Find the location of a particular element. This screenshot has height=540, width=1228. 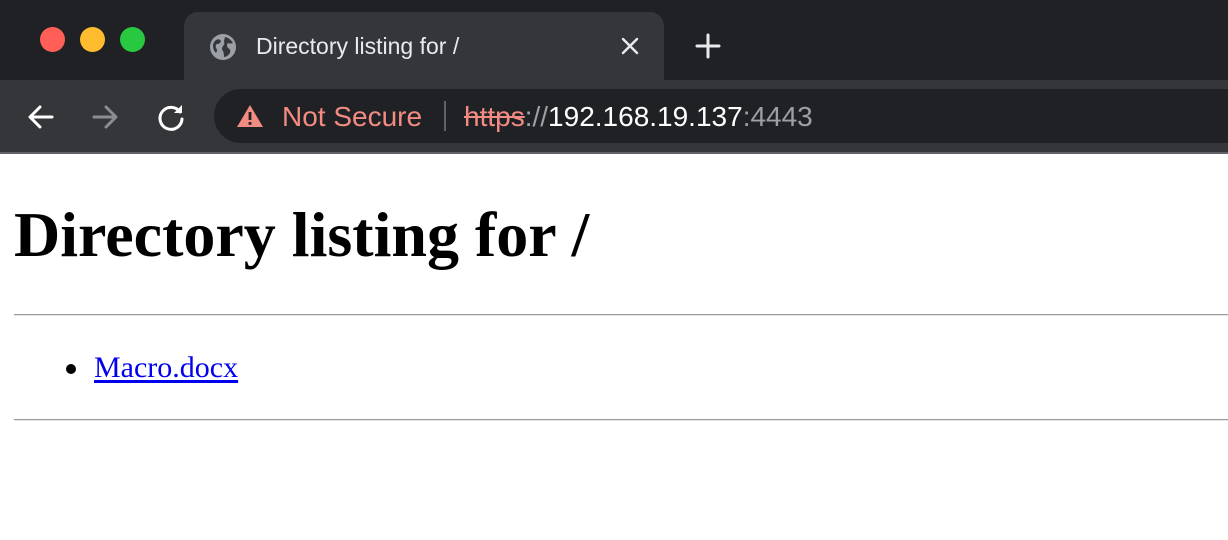

close-icon is located at coordinates (630, 46).